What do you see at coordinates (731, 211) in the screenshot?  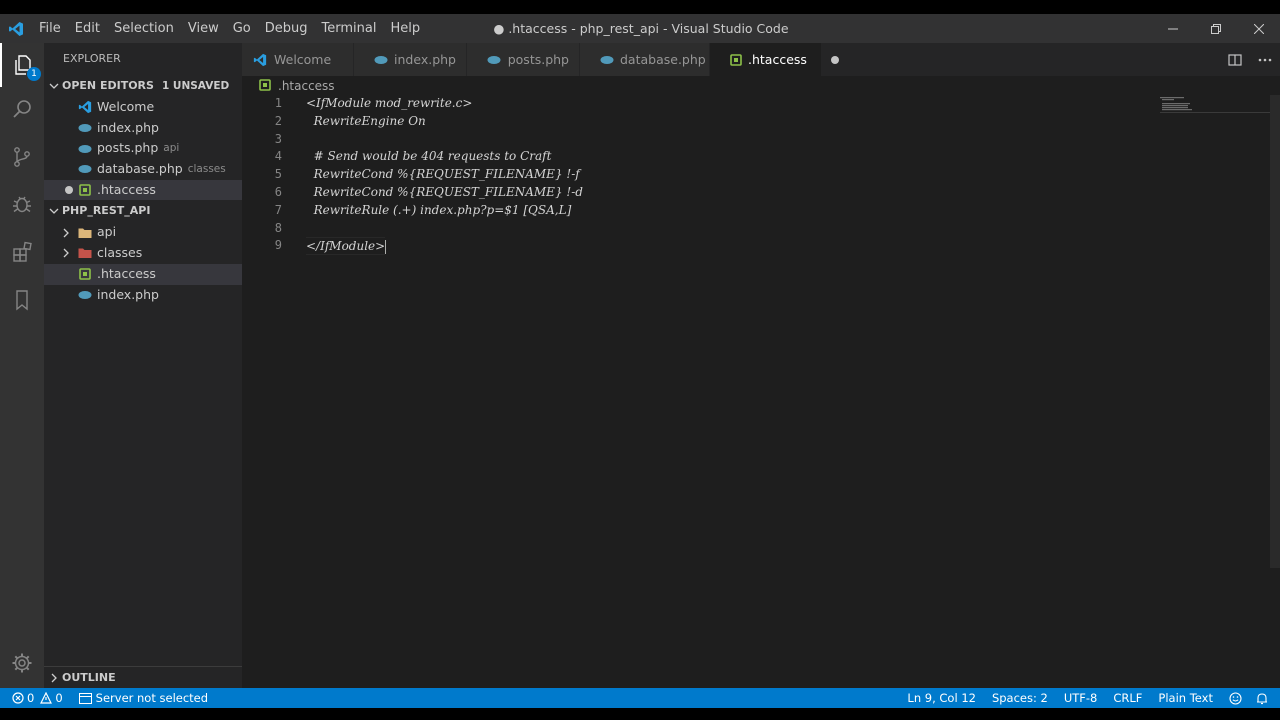 I see `code-line: RewriteRule (.+) index.php?p=$1 [QSA,L]` at bounding box center [731, 211].